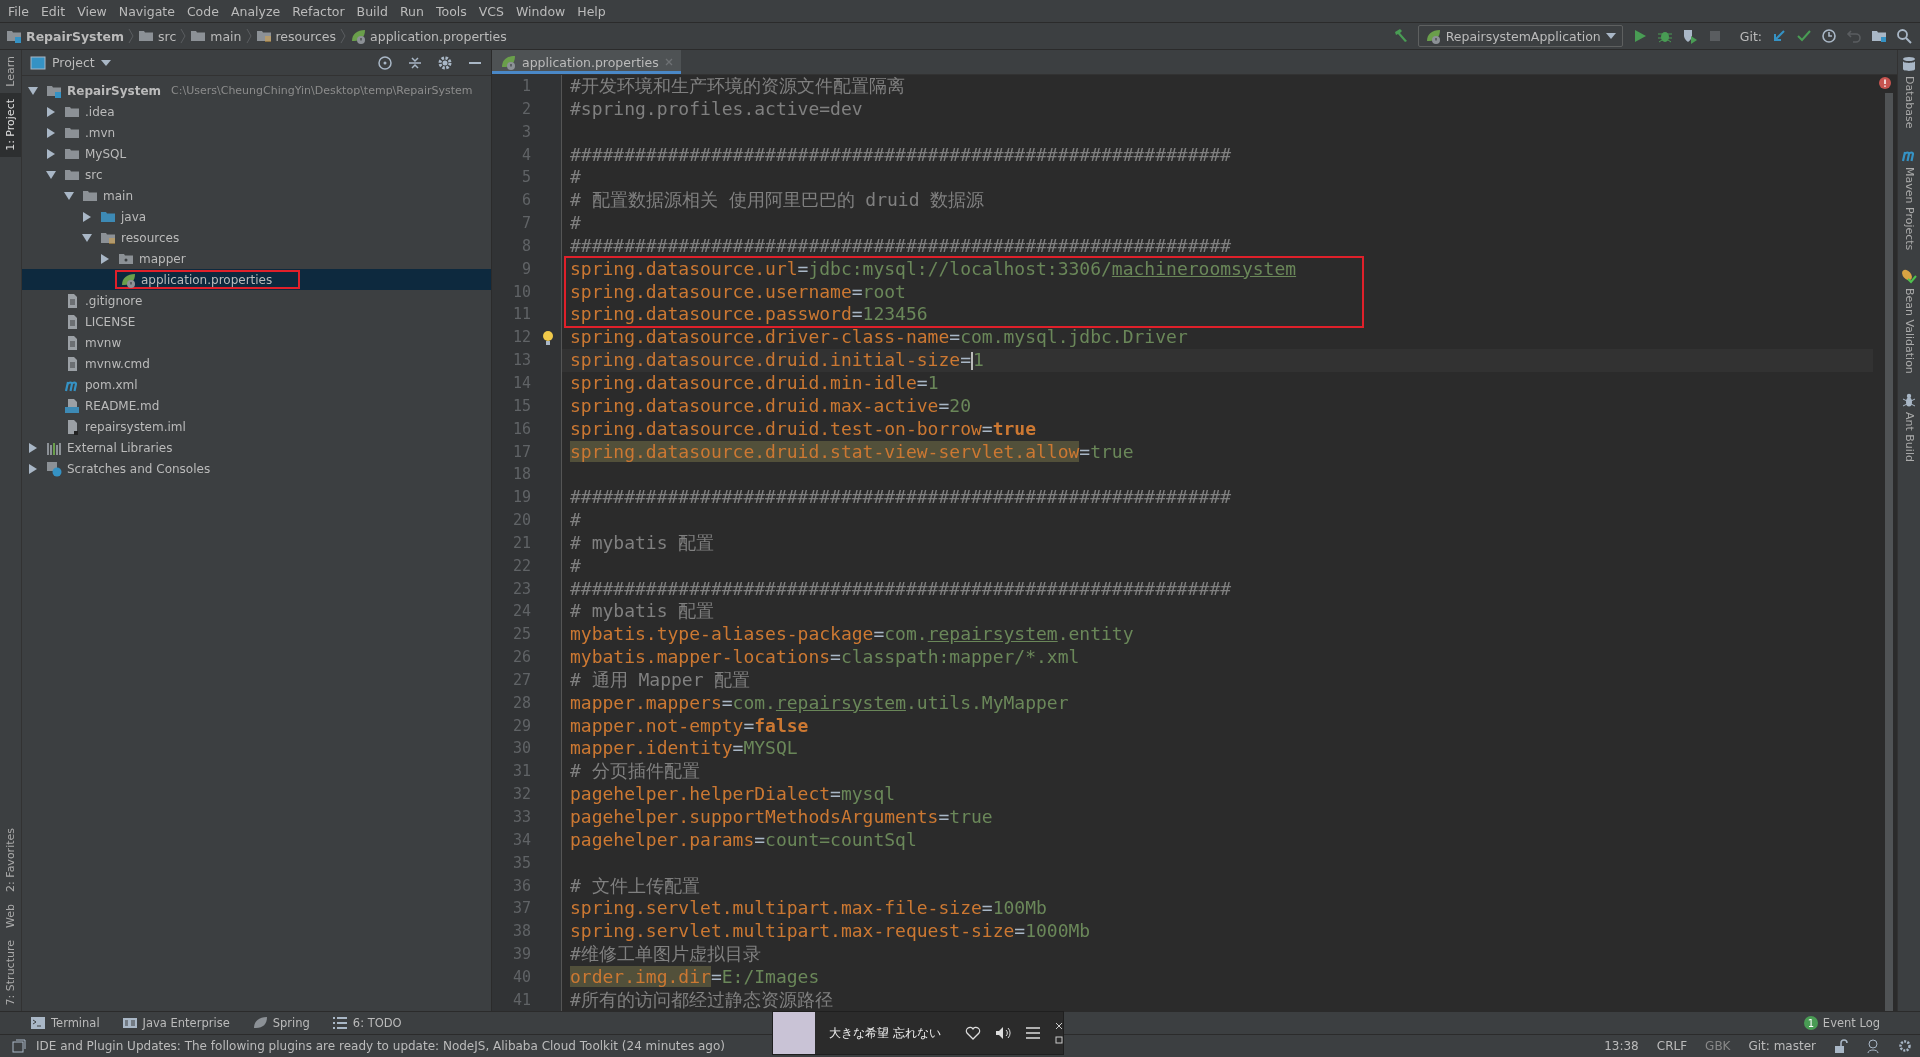  I want to click on breadcrumb: resources, so click(296, 36).